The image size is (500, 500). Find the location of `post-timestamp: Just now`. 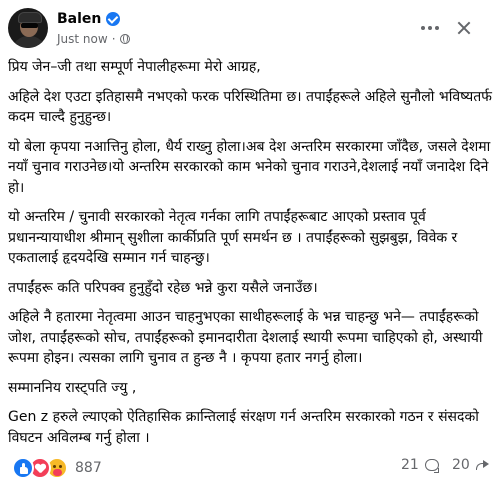

post-timestamp: Just now is located at coordinates (82, 39).